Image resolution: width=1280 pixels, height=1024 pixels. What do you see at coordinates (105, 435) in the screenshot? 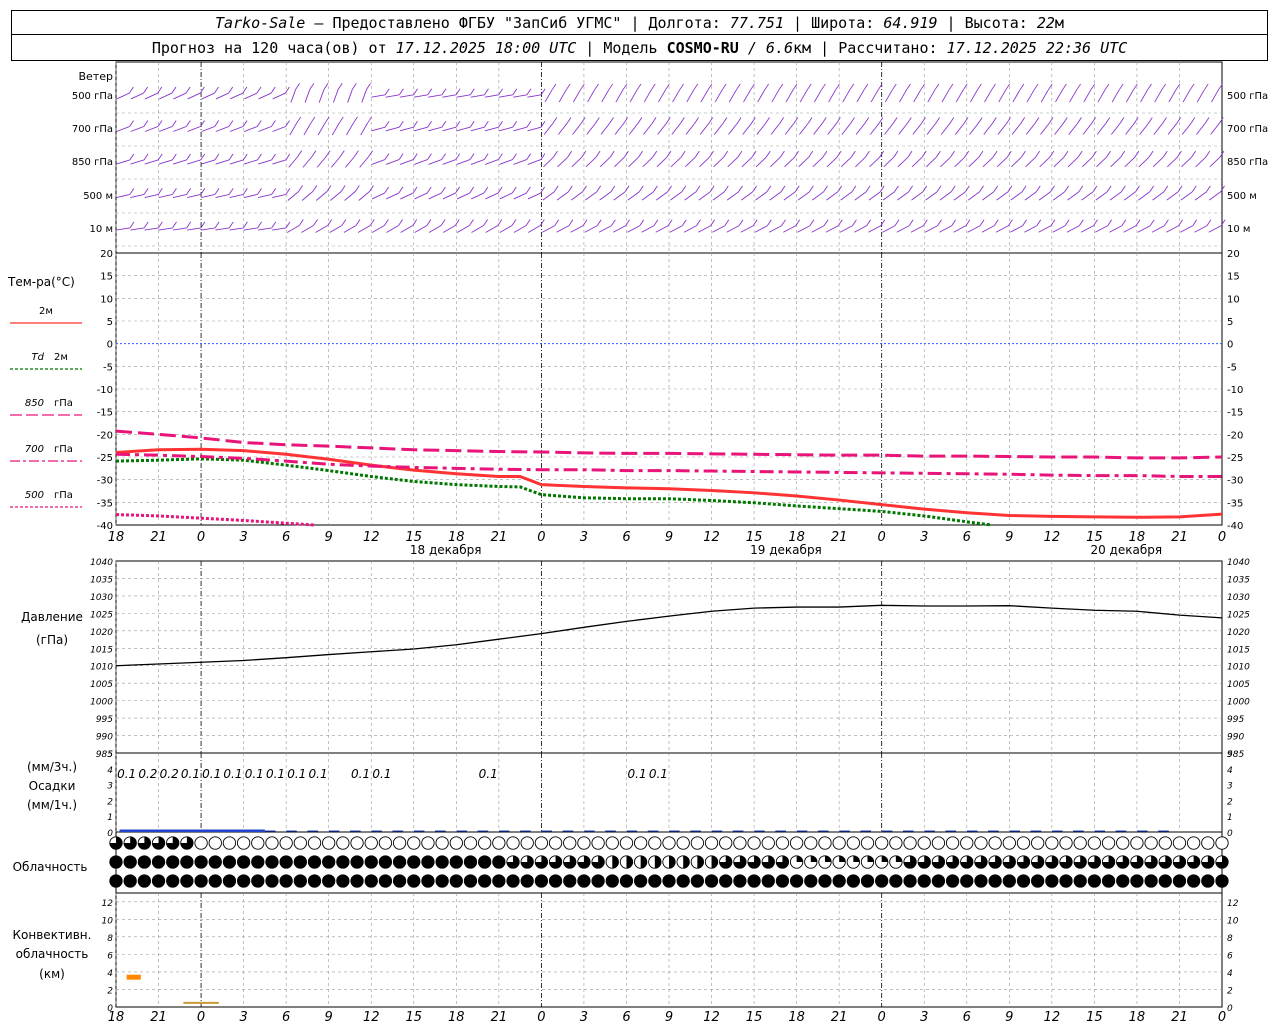
I see `temp-y-tick-label: -20` at bounding box center [105, 435].